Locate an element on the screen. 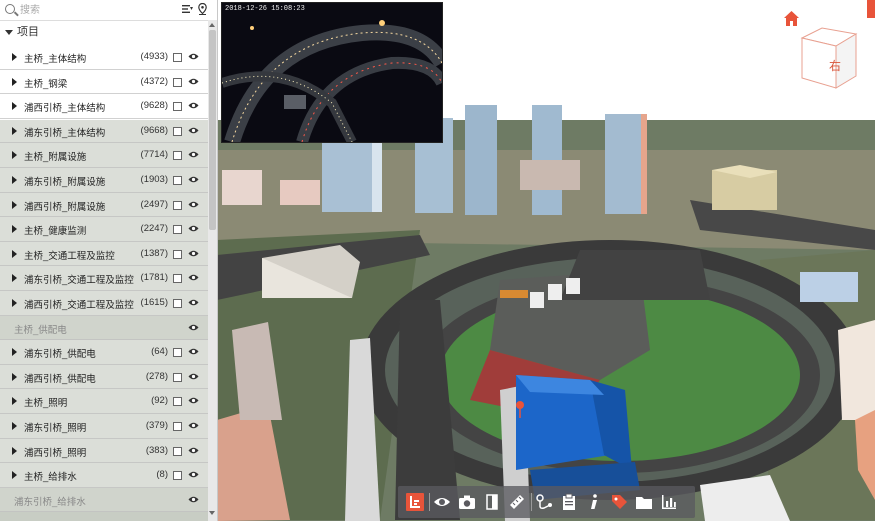  layer-row: 主桥_健康监测 (2247) is located at coordinates (104, 229).